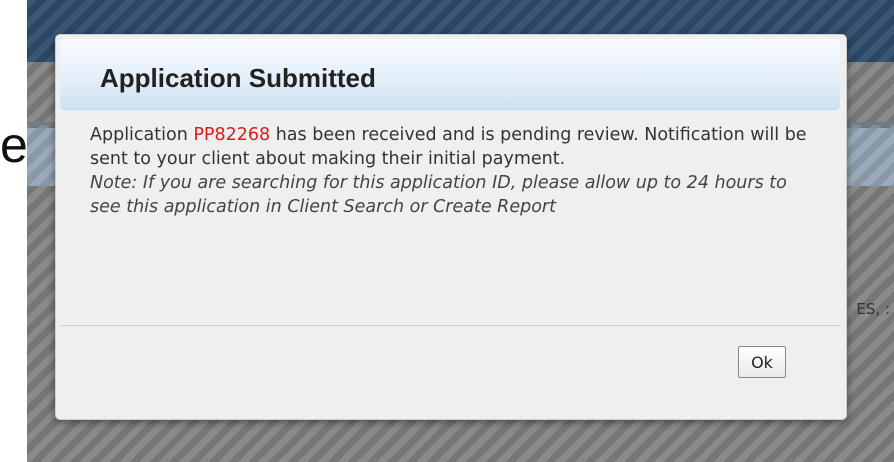 Image resolution: width=894 pixels, height=462 pixels. What do you see at coordinates (14, 231) in the screenshot?
I see `left-margin: e` at bounding box center [14, 231].